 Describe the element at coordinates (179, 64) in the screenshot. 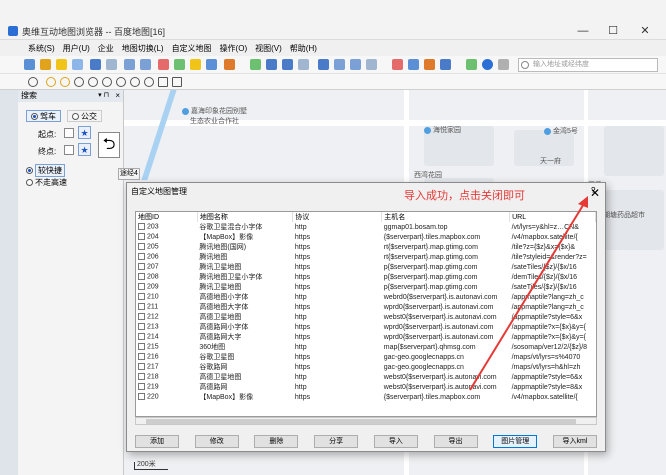

I see `layer-icon` at that location.